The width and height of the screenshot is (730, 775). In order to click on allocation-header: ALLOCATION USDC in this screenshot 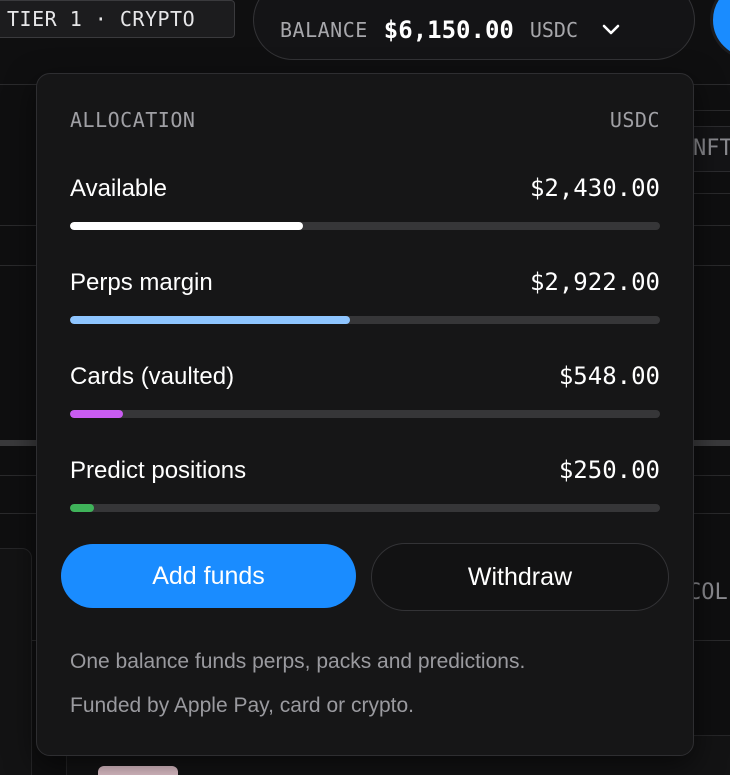, I will do `click(365, 120)`.